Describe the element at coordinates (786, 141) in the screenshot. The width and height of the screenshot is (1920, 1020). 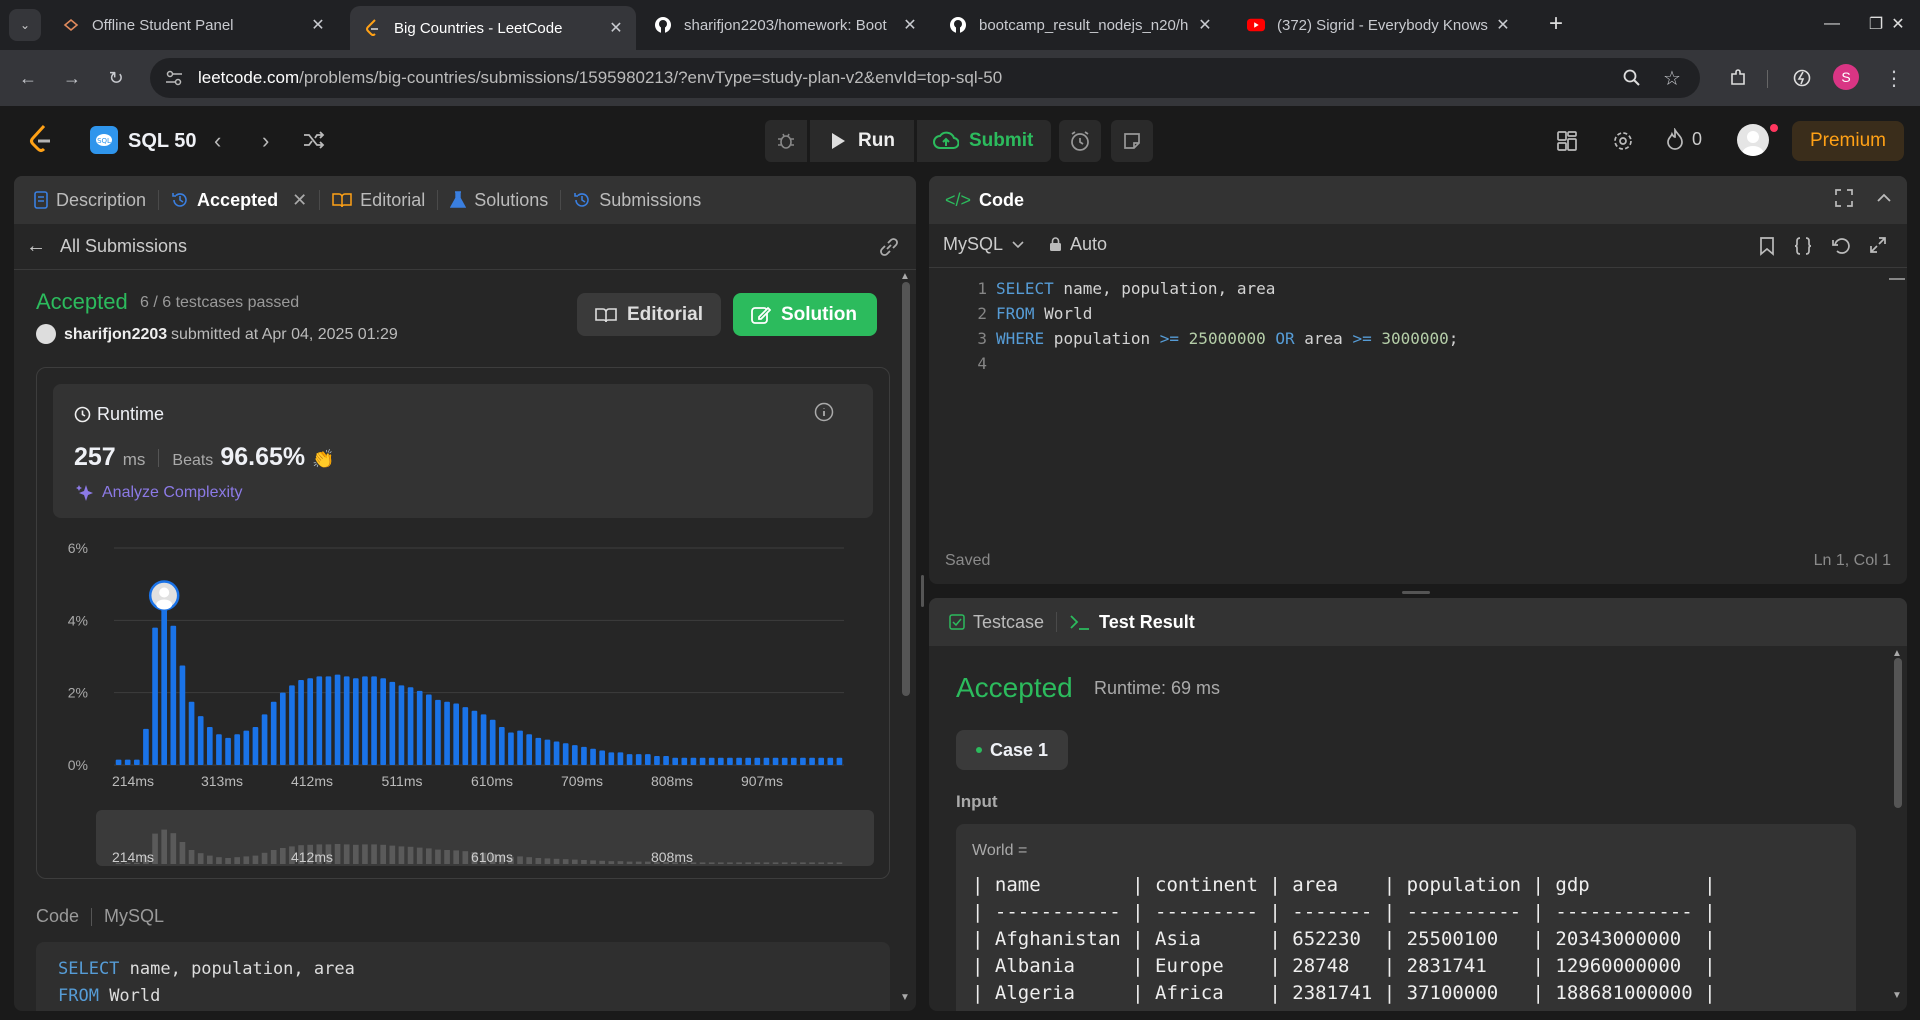
I see `debug-bug-icon` at that location.